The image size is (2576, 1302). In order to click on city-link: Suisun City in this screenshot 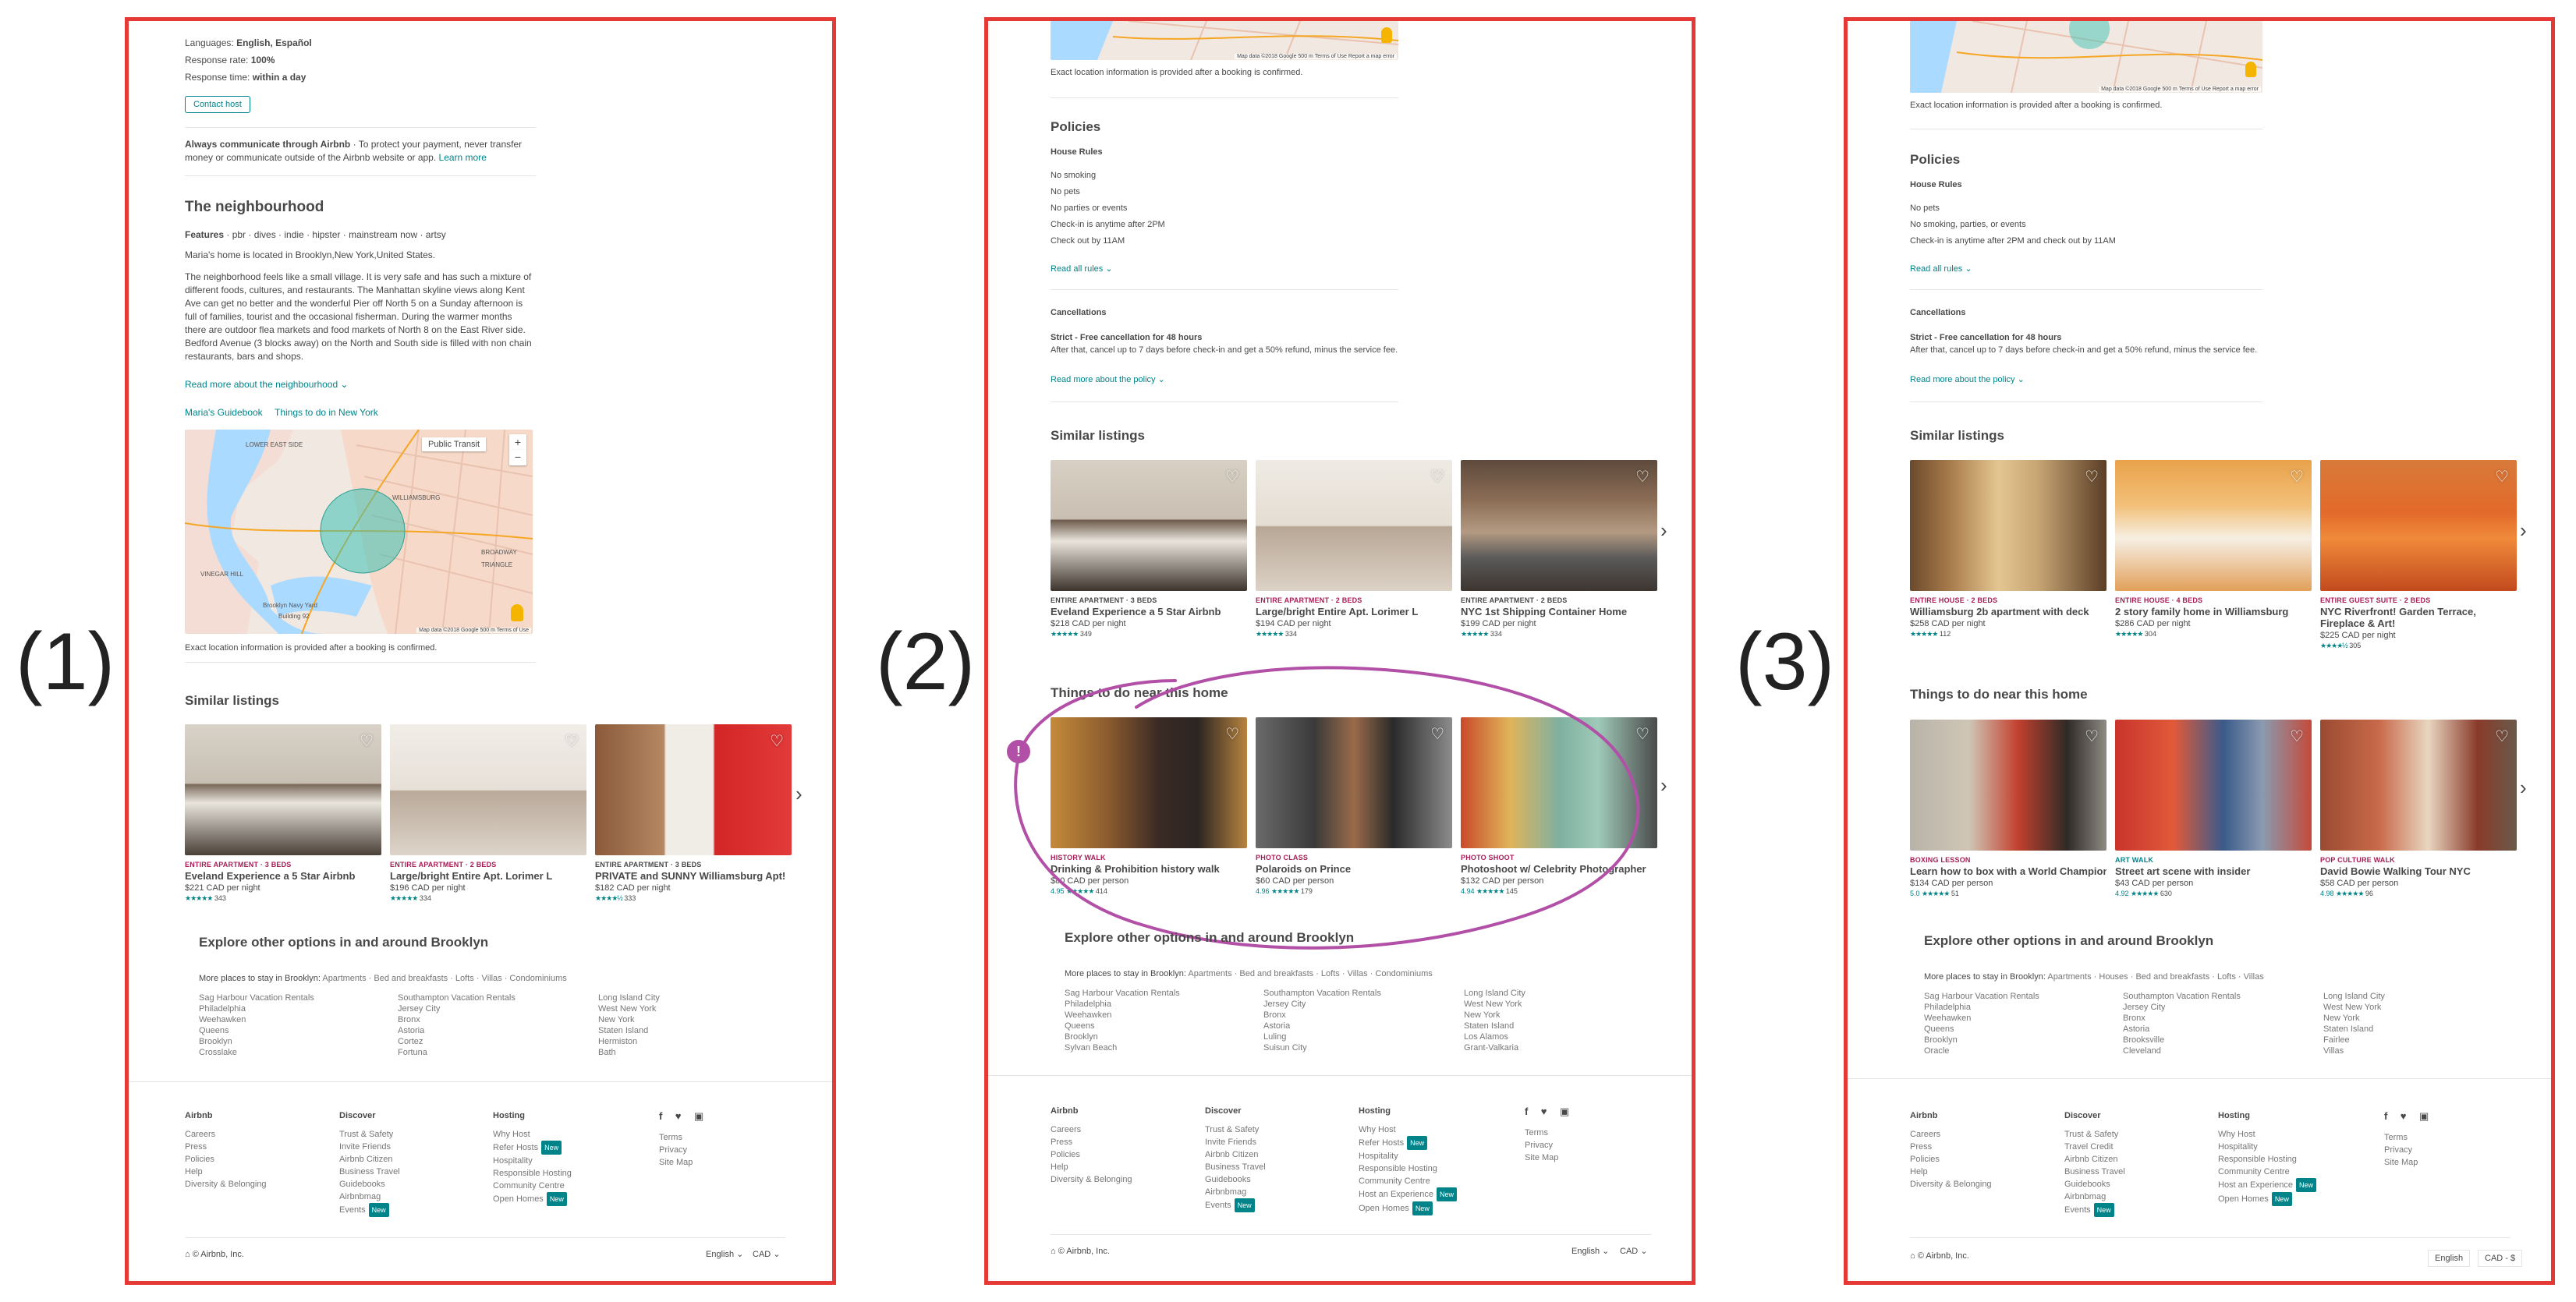, I will do `click(1322, 1047)`.